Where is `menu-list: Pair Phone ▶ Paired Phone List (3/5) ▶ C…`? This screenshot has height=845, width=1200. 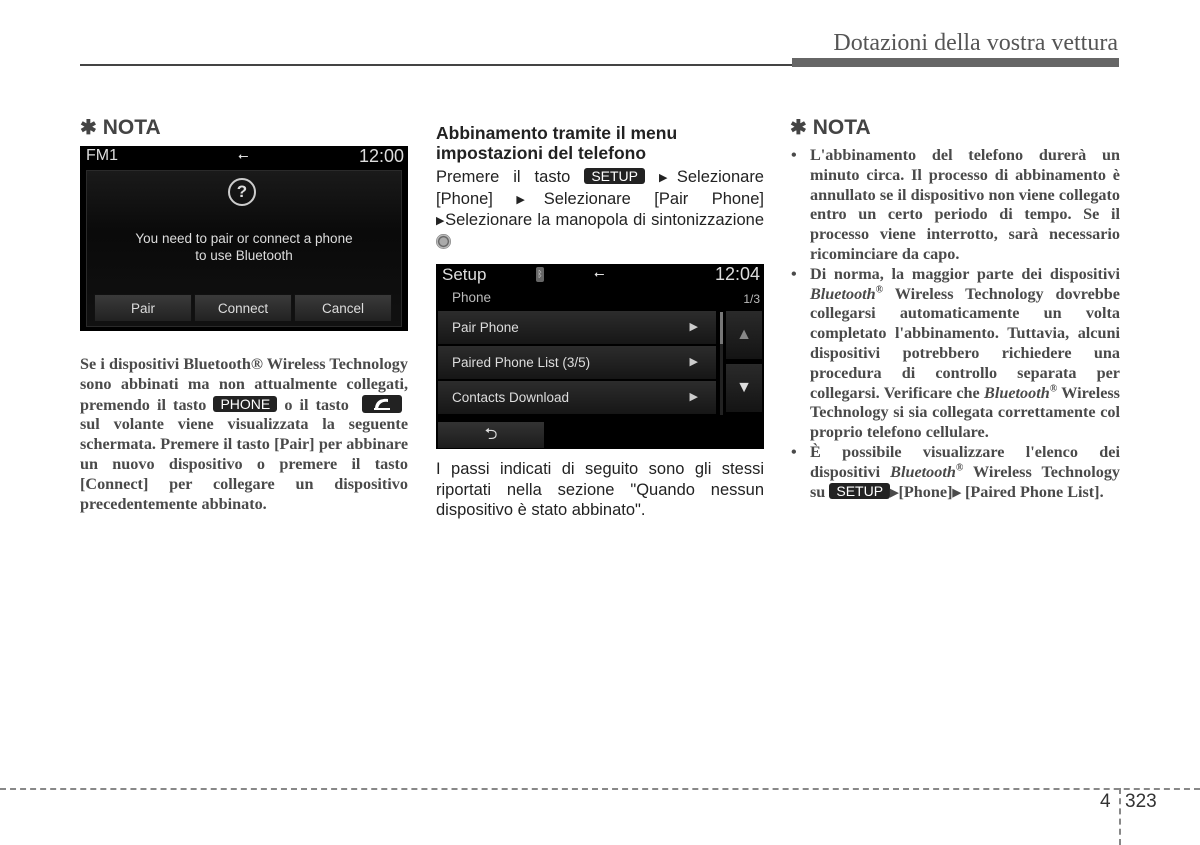
menu-list: Pair Phone ▶ Paired Phone List (3/5) ▶ C… is located at coordinates (577, 363).